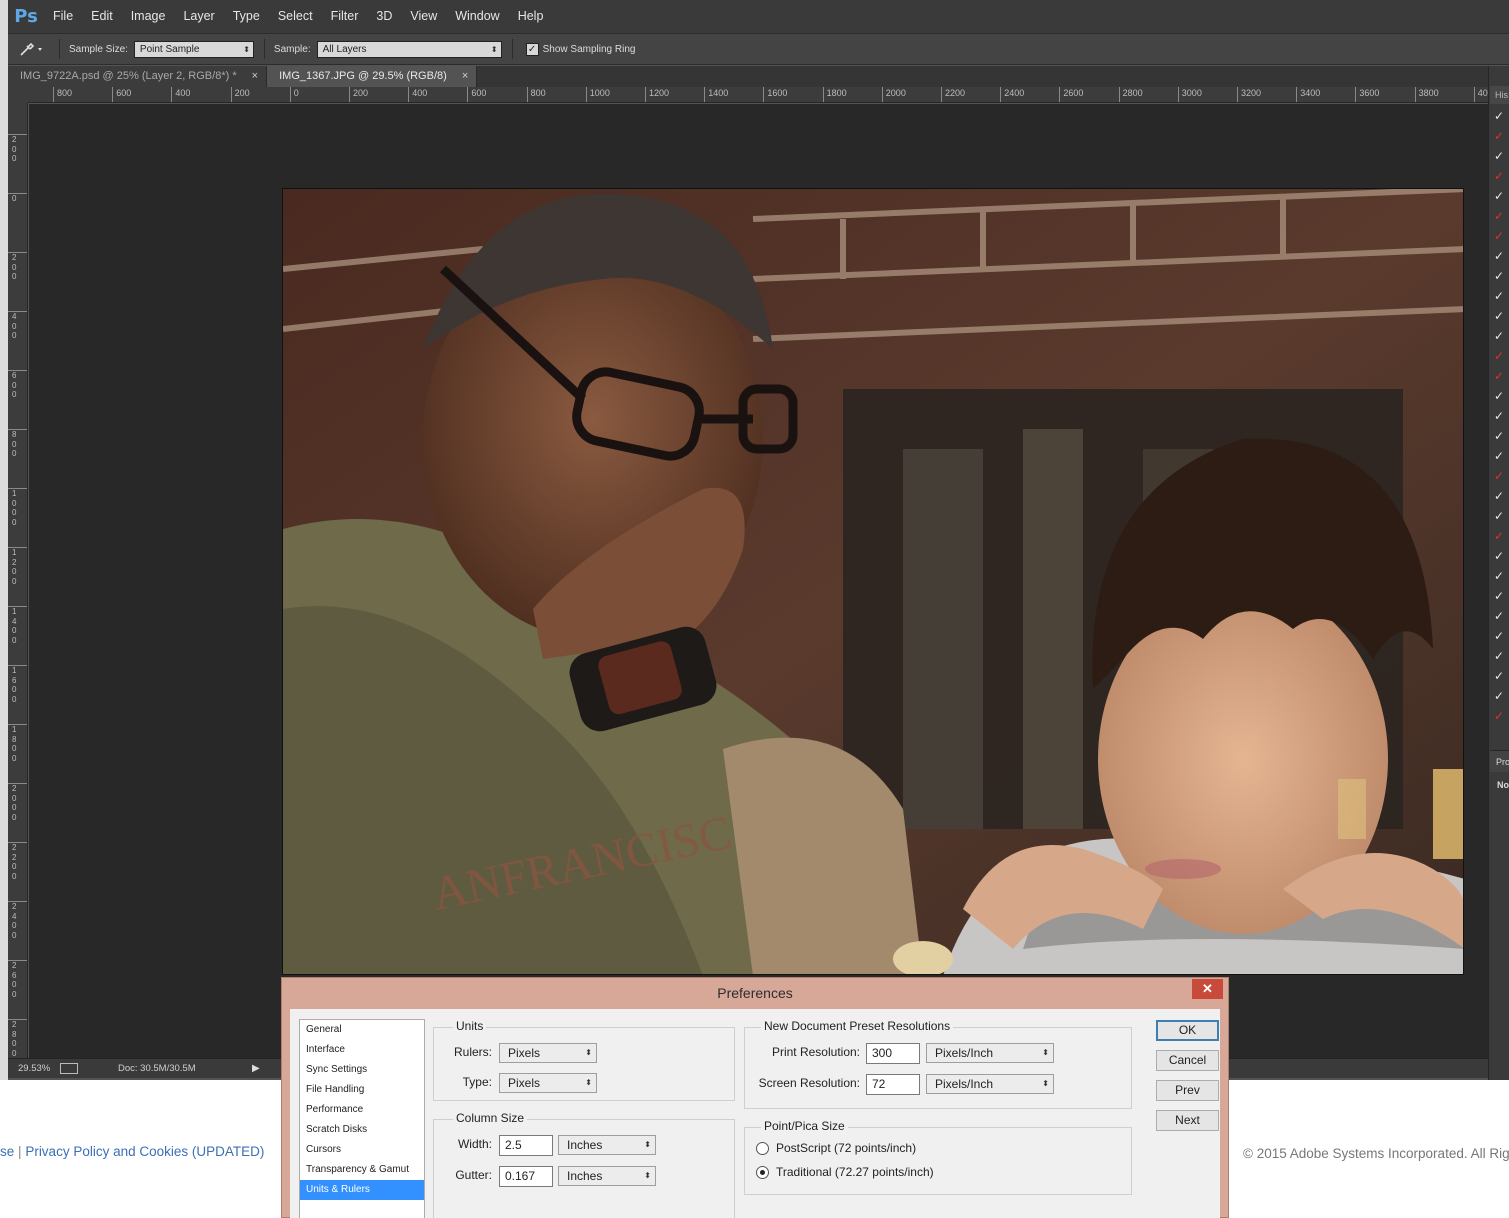 The width and height of the screenshot is (1509, 1218). Describe the element at coordinates (198, 16) in the screenshot. I see `menu-layer: Layer` at that location.